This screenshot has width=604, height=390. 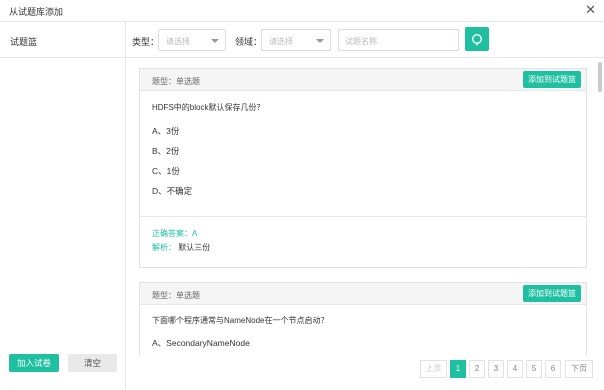 What do you see at coordinates (34, 363) in the screenshot?
I see `add-to-paper-button: 加入试卷` at bounding box center [34, 363].